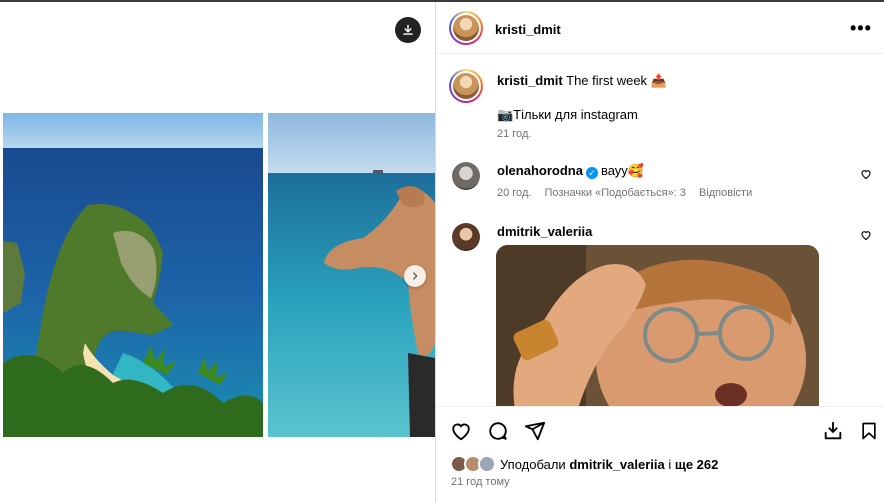  What do you see at coordinates (622, 170) in the screenshot?
I see `comment-text: вауу🥰` at bounding box center [622, 170].